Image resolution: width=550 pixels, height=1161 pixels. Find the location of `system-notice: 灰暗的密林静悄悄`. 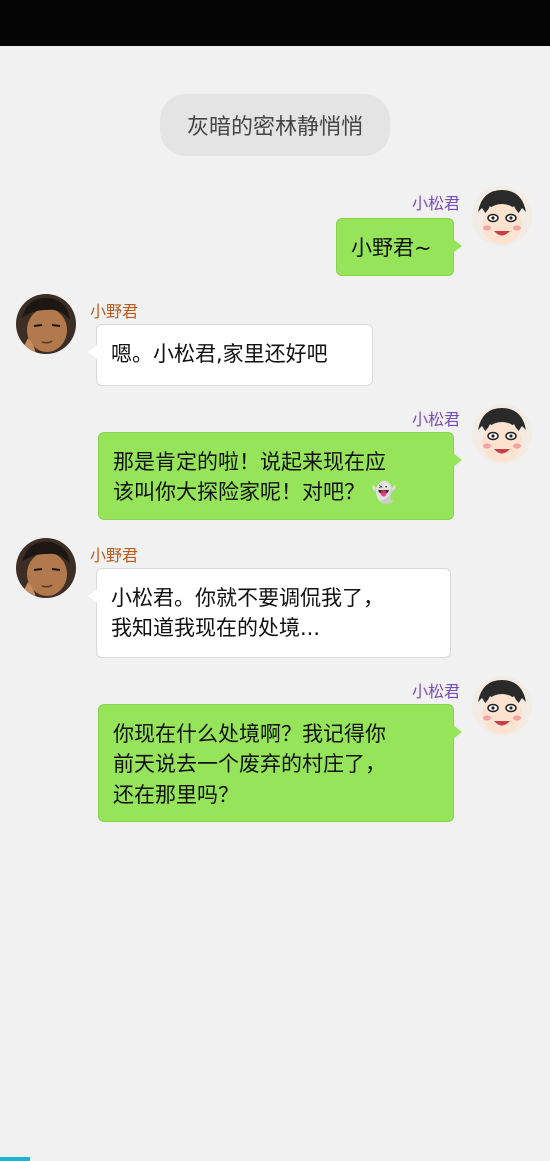

system-notice: 灰暗的密林静悄悄 is located at coordinates (275, 125).